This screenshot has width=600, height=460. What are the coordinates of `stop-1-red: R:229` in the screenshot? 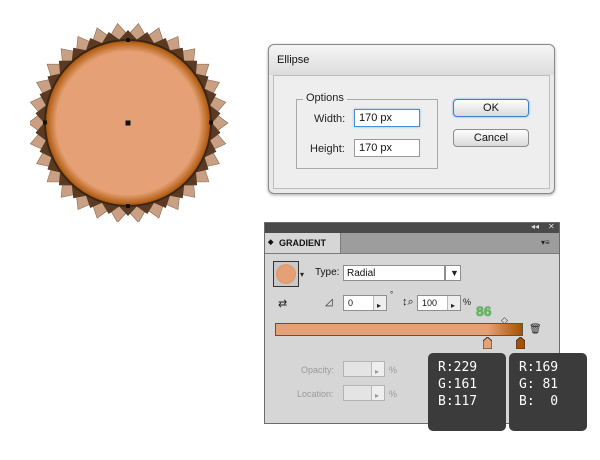 It's located at (458, 367).